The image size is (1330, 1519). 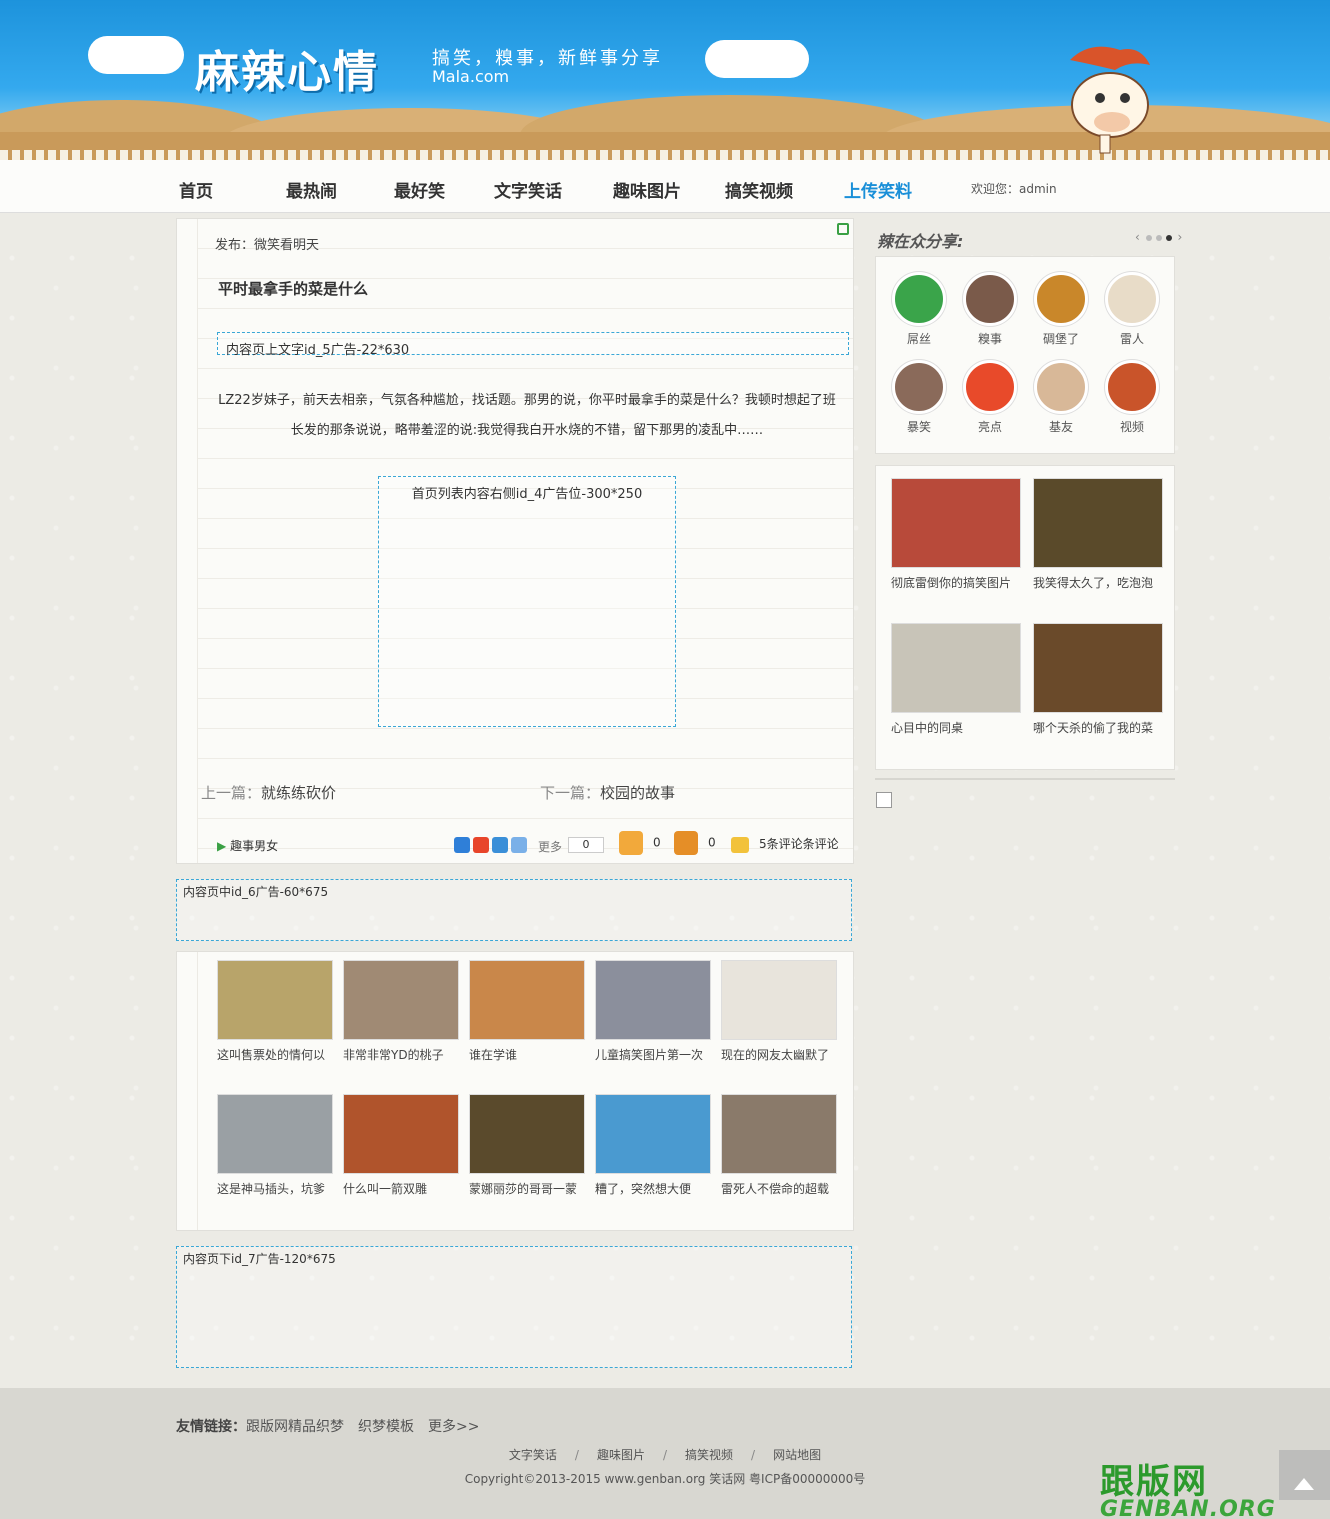 What do you see at coordinates (401, 1054) in the screenshot?
I see `gallery-caption: 非常非常YD的桃子` at bounding box center [401, 1054].